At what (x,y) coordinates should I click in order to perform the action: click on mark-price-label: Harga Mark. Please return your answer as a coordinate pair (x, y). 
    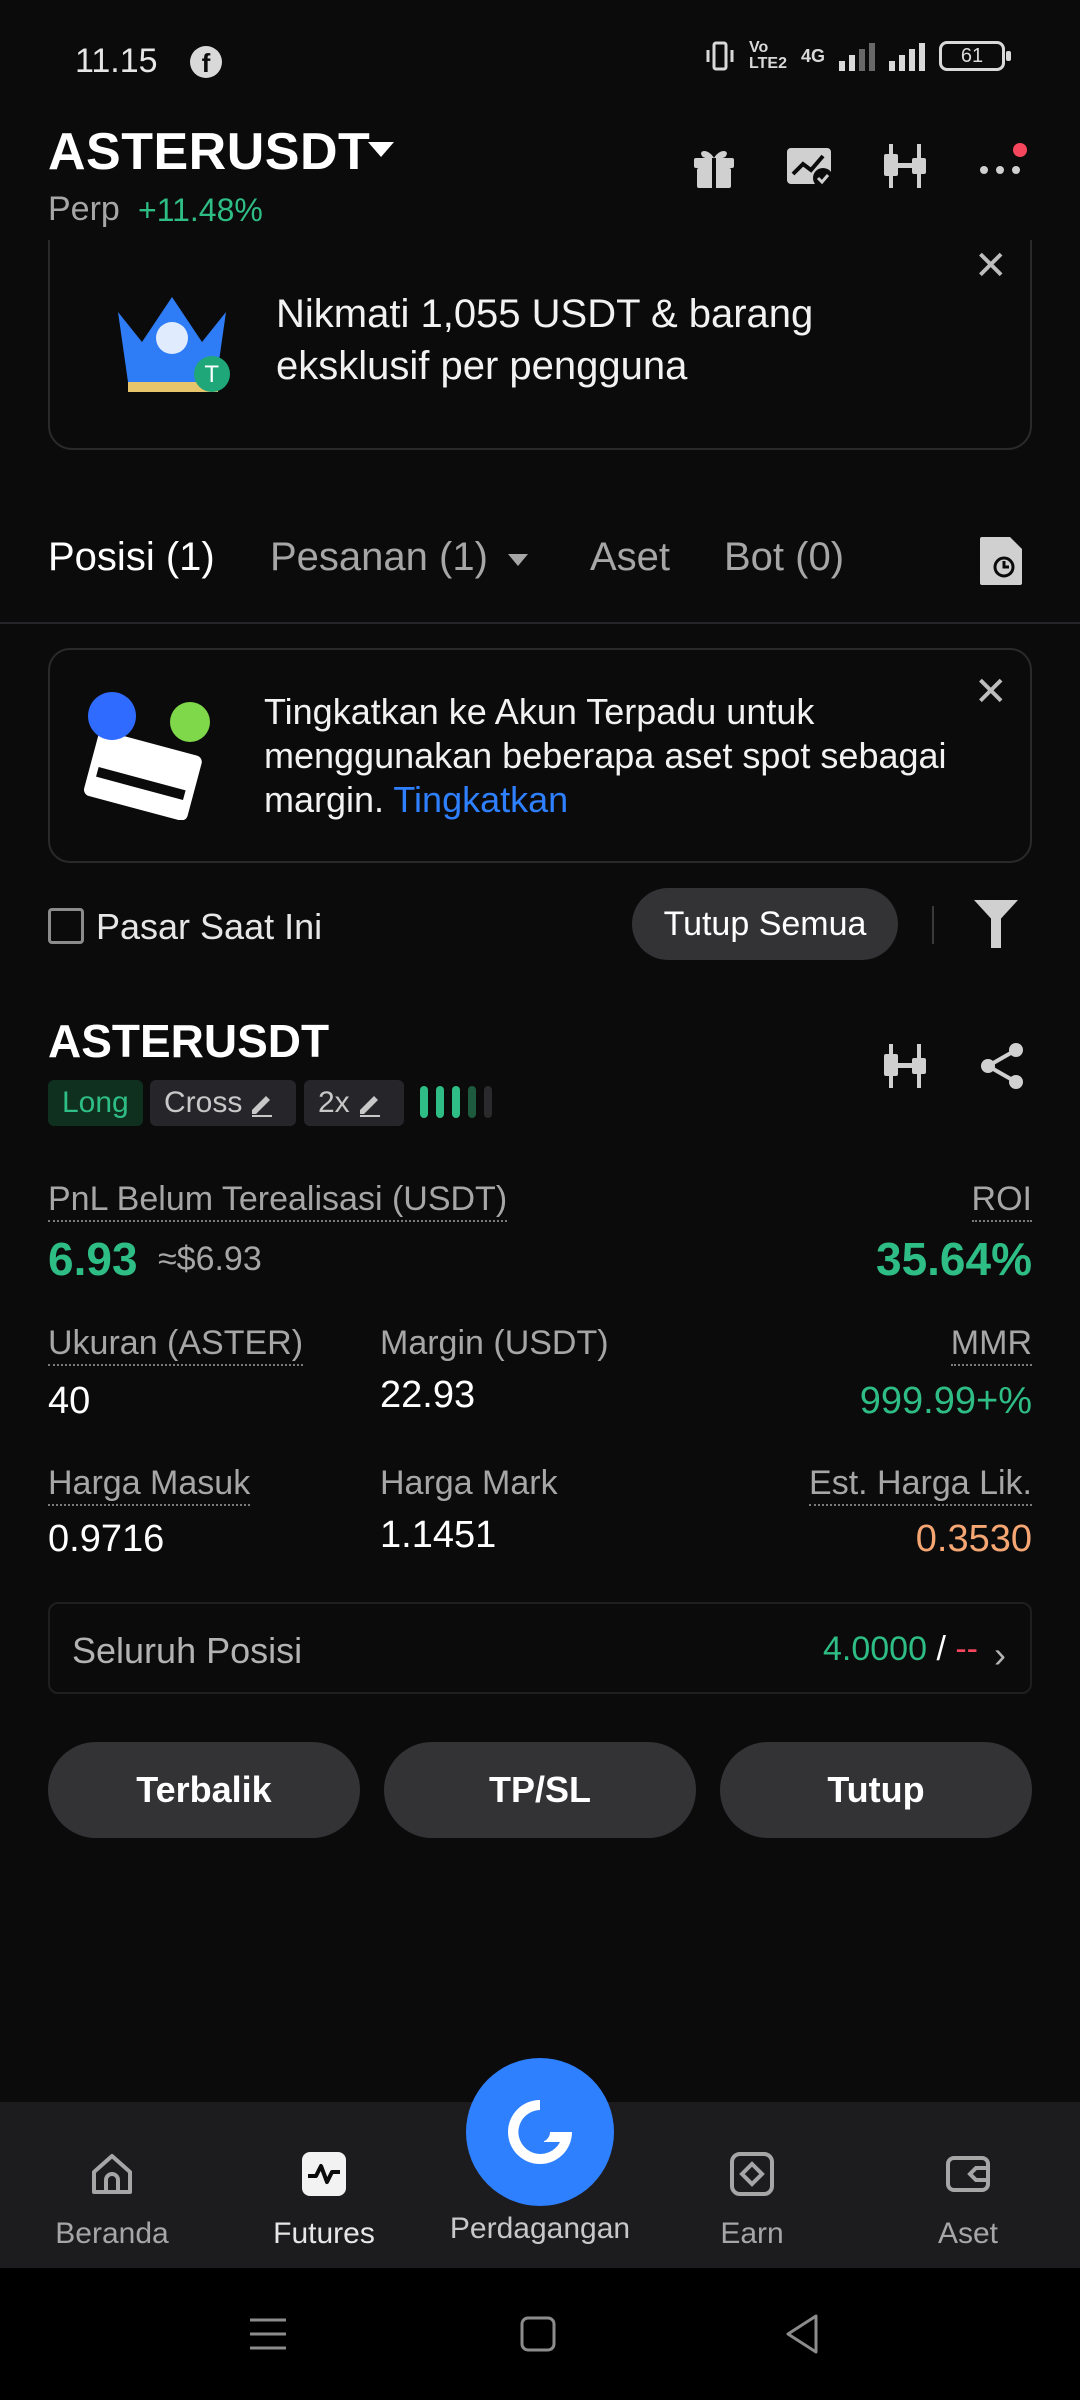
    Looking at the image, I should click on (469, 1483).